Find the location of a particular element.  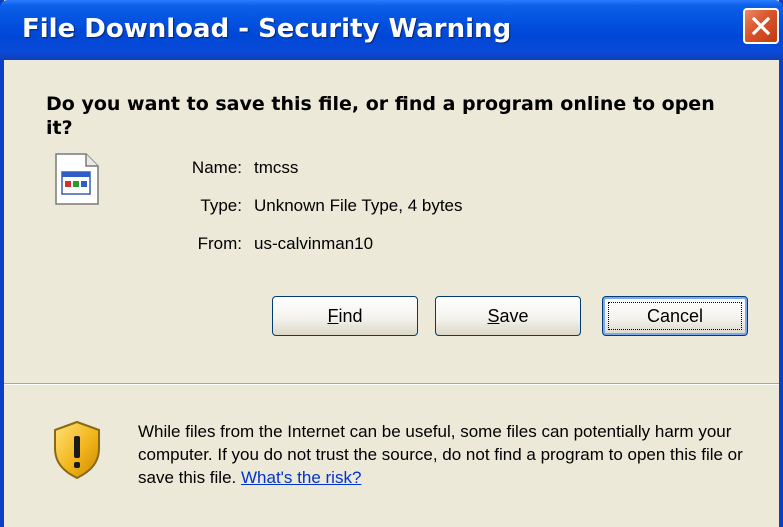

name-label: Name: is located at coordinates (216, 167).